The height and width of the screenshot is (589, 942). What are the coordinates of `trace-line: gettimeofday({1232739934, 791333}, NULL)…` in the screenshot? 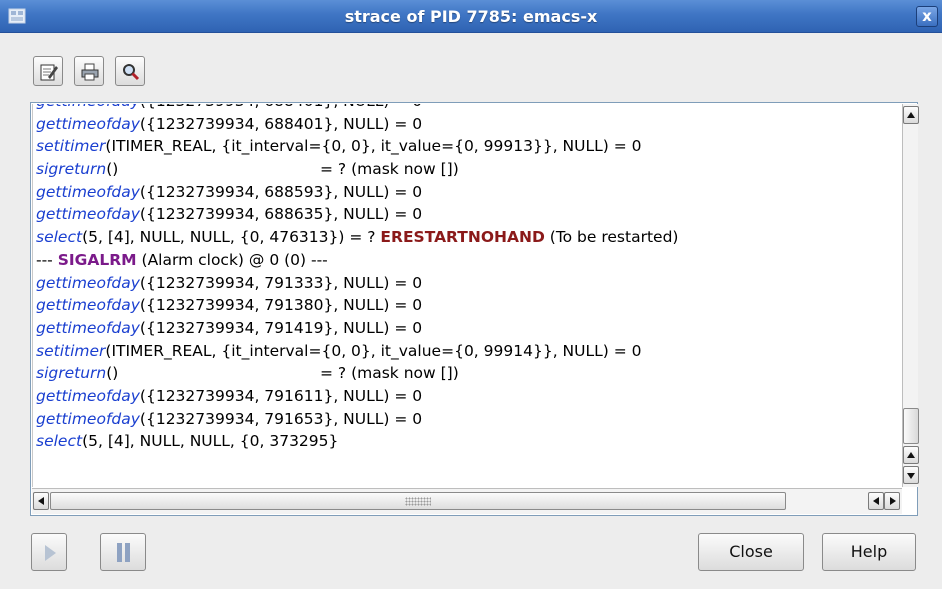 It's located at (357, 283).